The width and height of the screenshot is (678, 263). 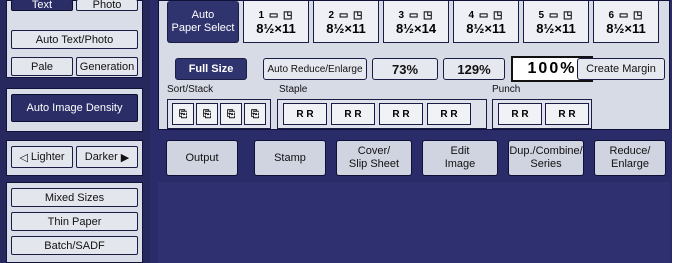 What do you see at coordinates (125, 157) in the screenshot?
I see `darker-arrow-icon: ▶` at bounding box center [125, 157].